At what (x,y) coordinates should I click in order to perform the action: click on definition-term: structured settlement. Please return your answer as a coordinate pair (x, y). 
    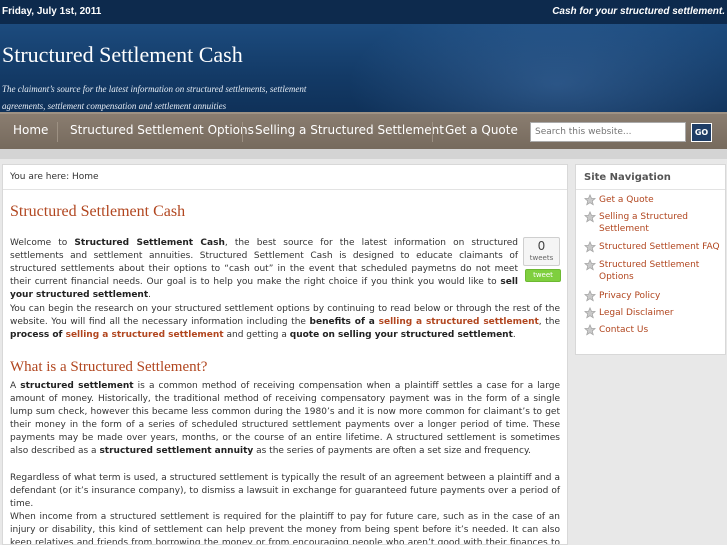
    Looking at the image, I should click on (77, 386).